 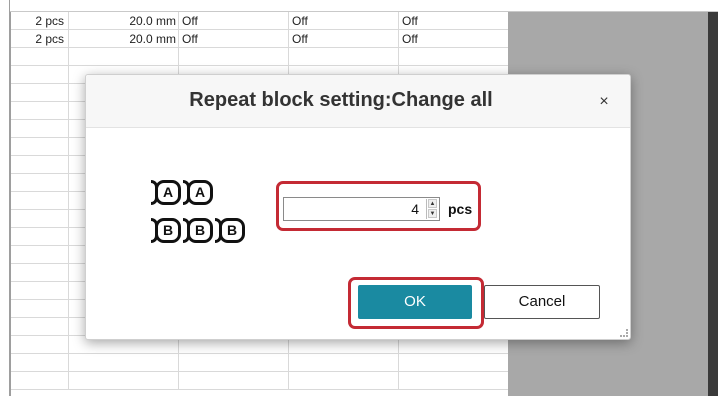 I want to click on dialog-title: Repeat block setting:Change all, so click(x=341, y=100).